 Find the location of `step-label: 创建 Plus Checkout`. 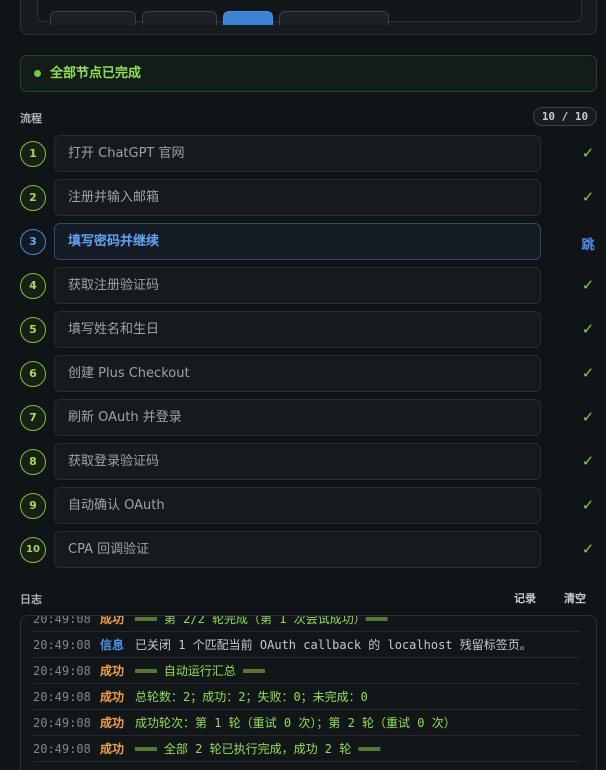

step-label: 创建 Plus Checkout is located at coordinates (129, 373).